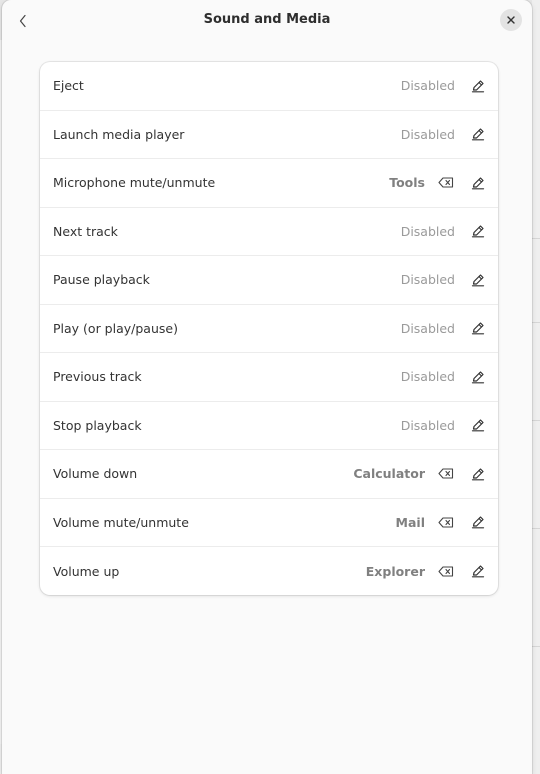 The height and width of the screenshot is (774, 540). What do you see at coordinates (269, 426) in the screenshot?
I see `shortcut-row: Stop playback Disabled` at bounding box center [269, 426].